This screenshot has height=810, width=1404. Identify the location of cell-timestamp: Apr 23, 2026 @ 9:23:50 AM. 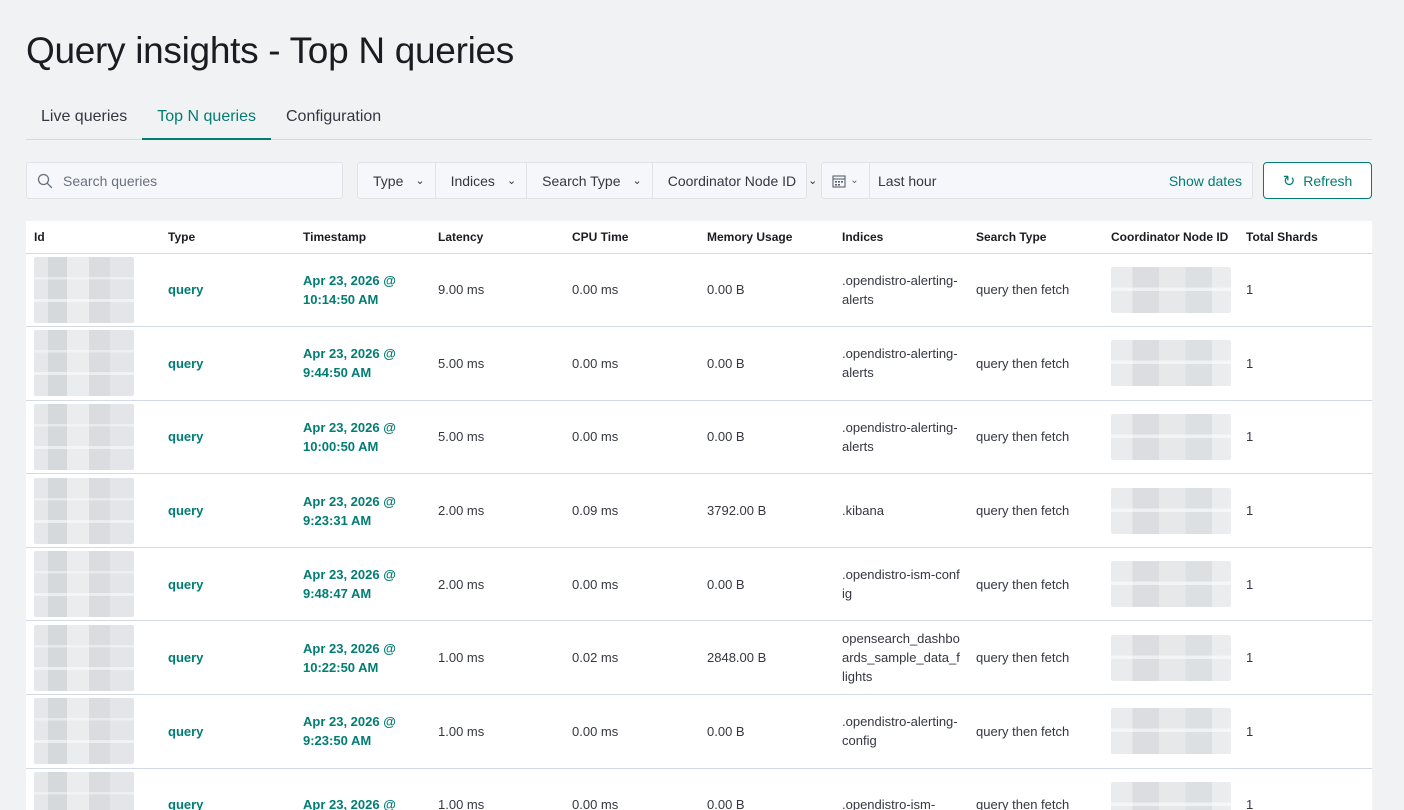
(362, 731).